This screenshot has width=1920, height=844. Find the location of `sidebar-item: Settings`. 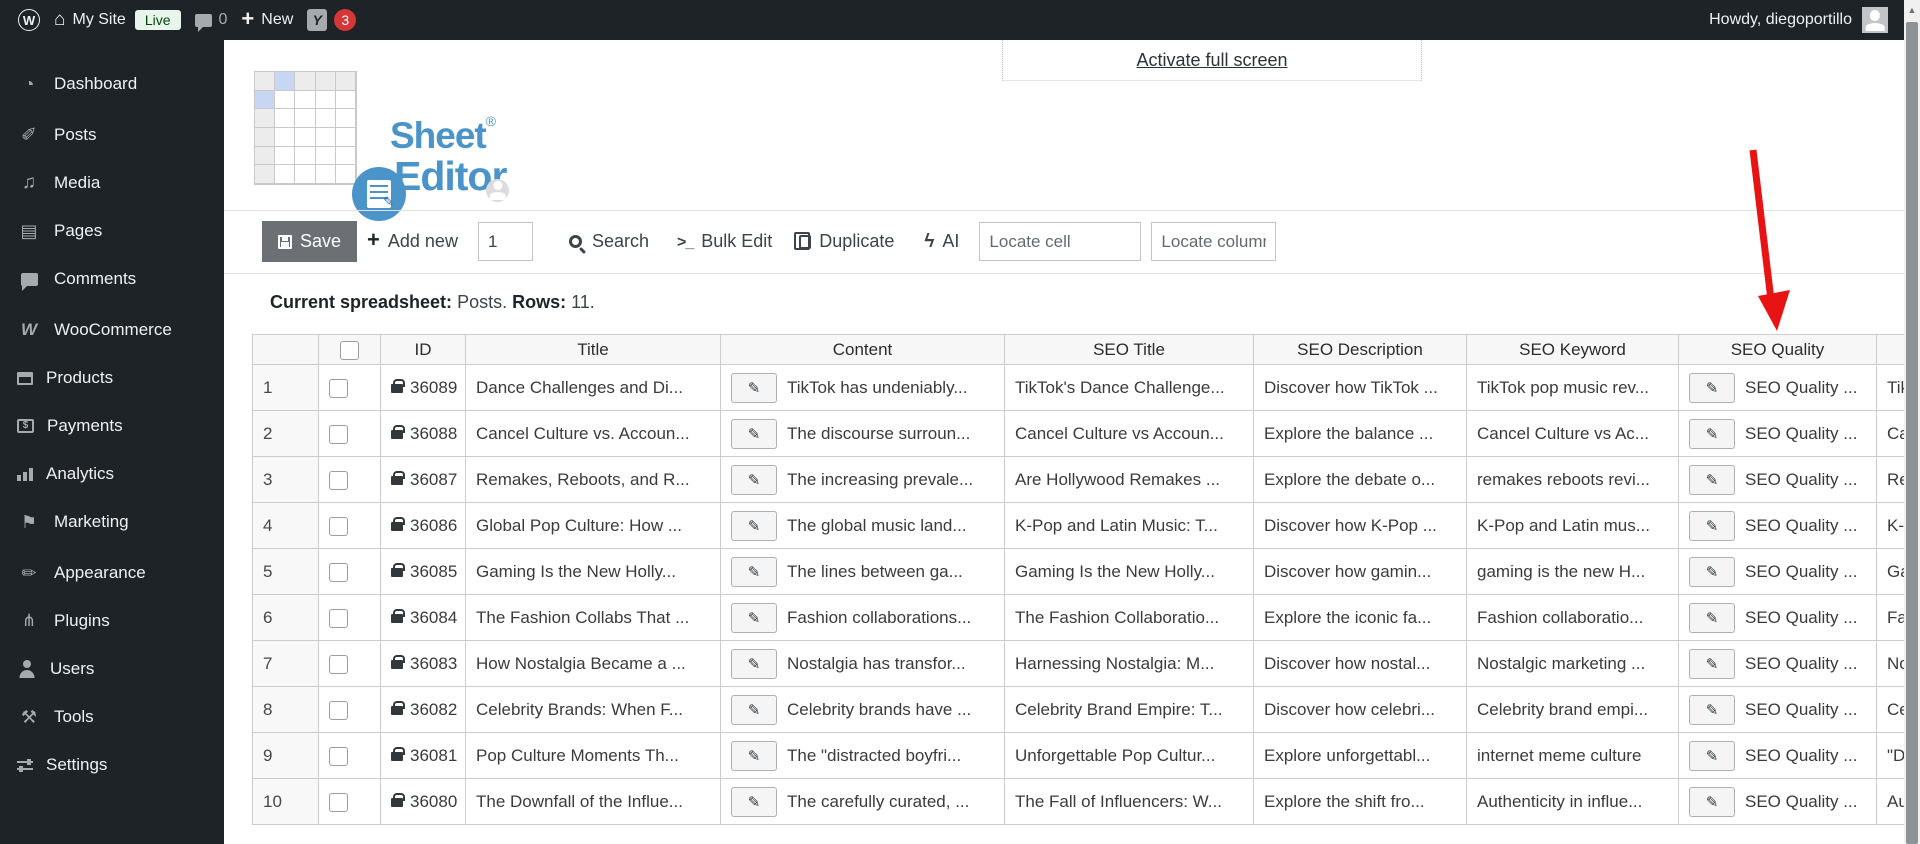

sidebar-item: Settings is located at coordinates (112, 765).